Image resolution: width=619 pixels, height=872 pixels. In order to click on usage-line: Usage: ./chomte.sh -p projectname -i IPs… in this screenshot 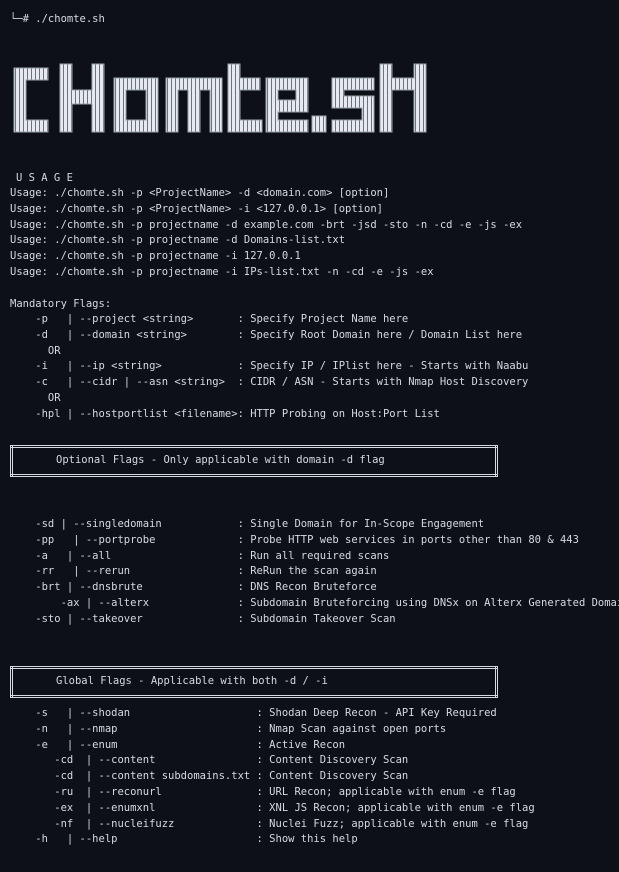, I will do `click(222, 272)`.